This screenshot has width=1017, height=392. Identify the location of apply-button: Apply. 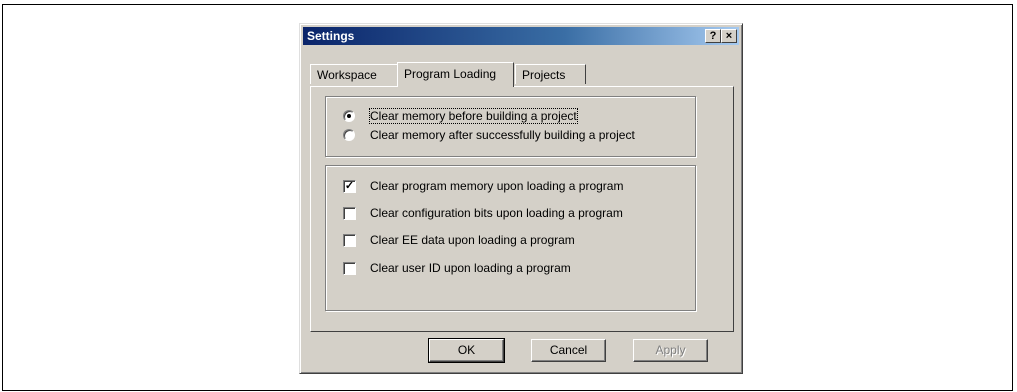
(670, 350).